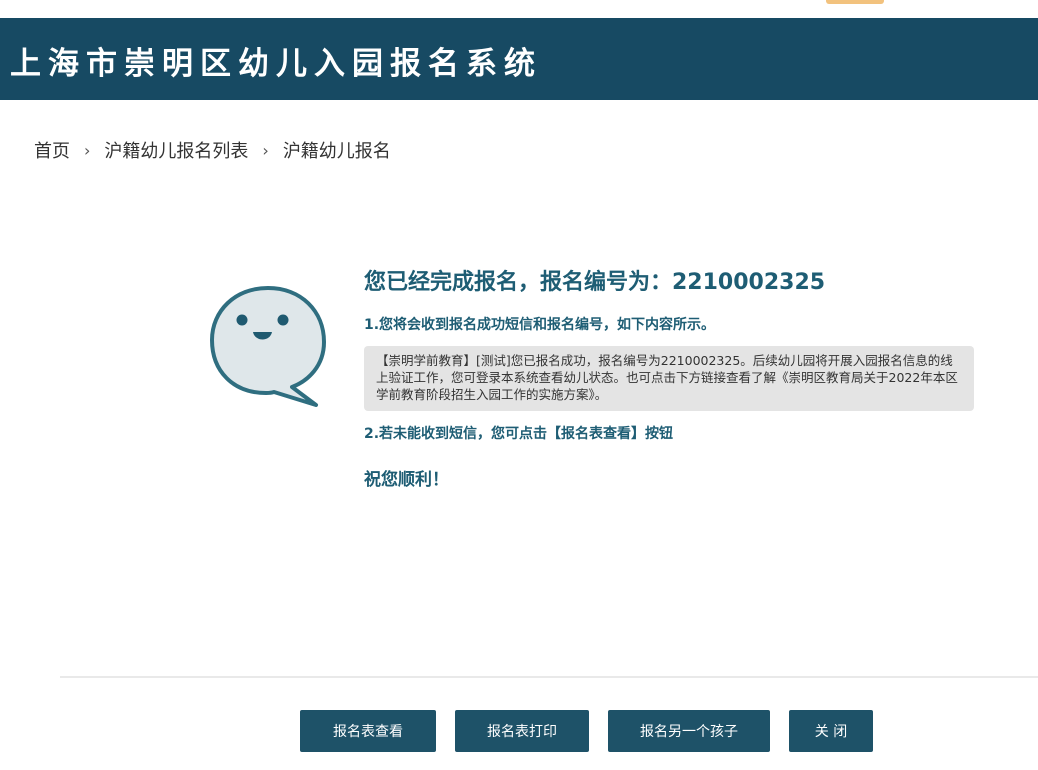 The image size is (1038, 770). What do you see at coordinates (276, 64) in the screenshot?
I see `app-title: 上海市崇明区幼儿入园报名系统` at bounding box center [276, 64].